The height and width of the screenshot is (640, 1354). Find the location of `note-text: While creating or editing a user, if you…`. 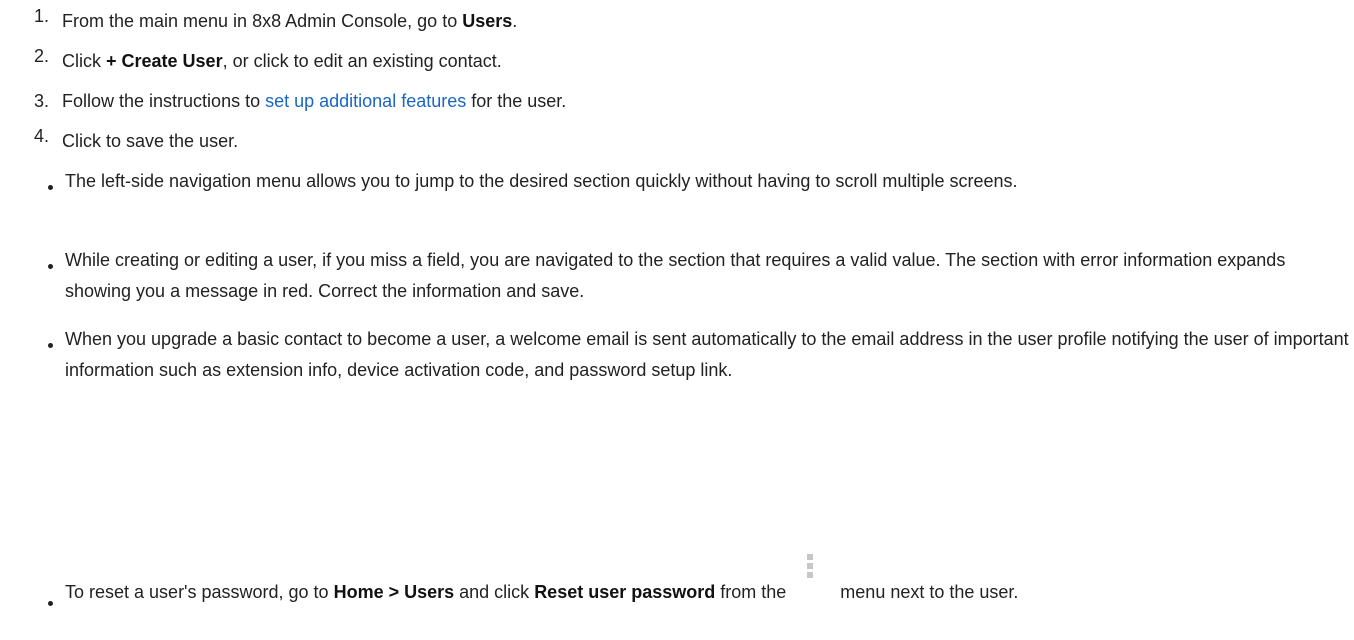

note-text: While creating or editing a user, if you… is located at coordinates (675, 275).